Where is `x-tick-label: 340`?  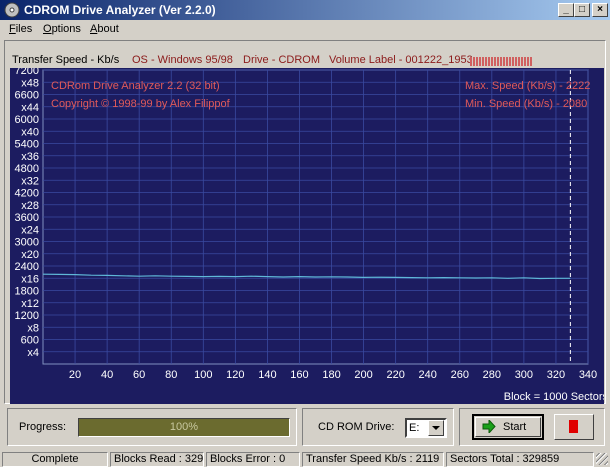 x-tick-label: 340 is located at coordinates (588, 375).